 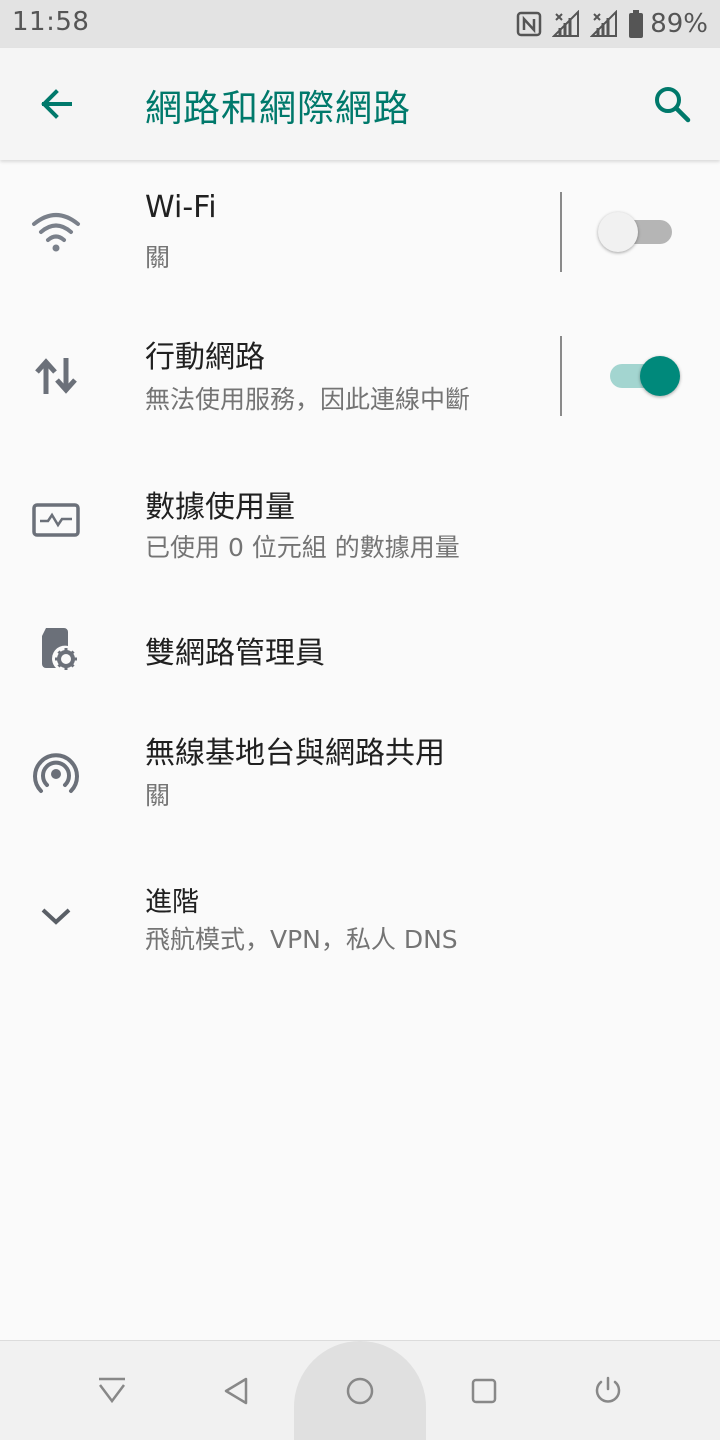 I want to click on settings-item-dual-network-manager: 雙網路管理員, so click(x=360, y=650).